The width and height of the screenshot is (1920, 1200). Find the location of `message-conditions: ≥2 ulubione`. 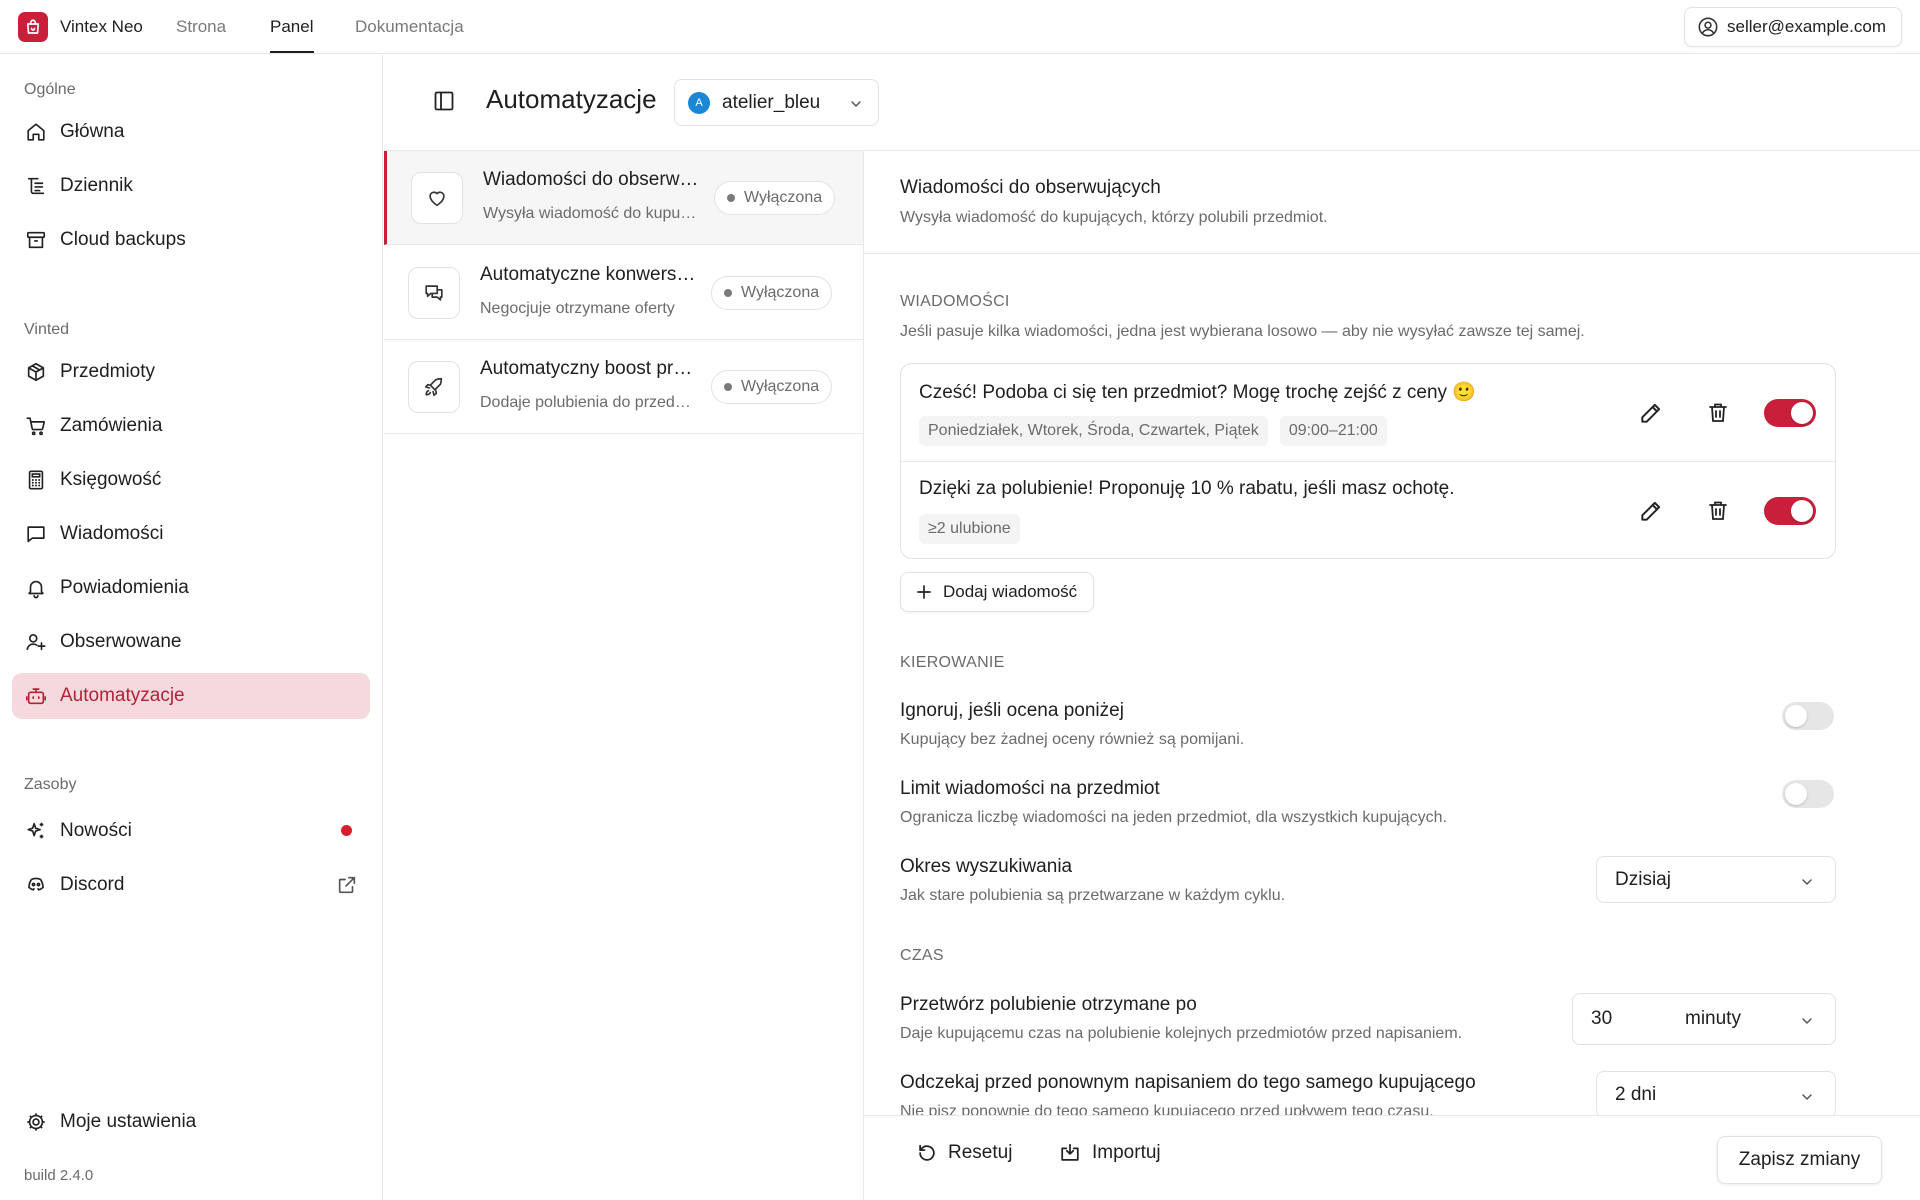

message-conditions: ≥2 ulubione is located at coordinates (969, 529).